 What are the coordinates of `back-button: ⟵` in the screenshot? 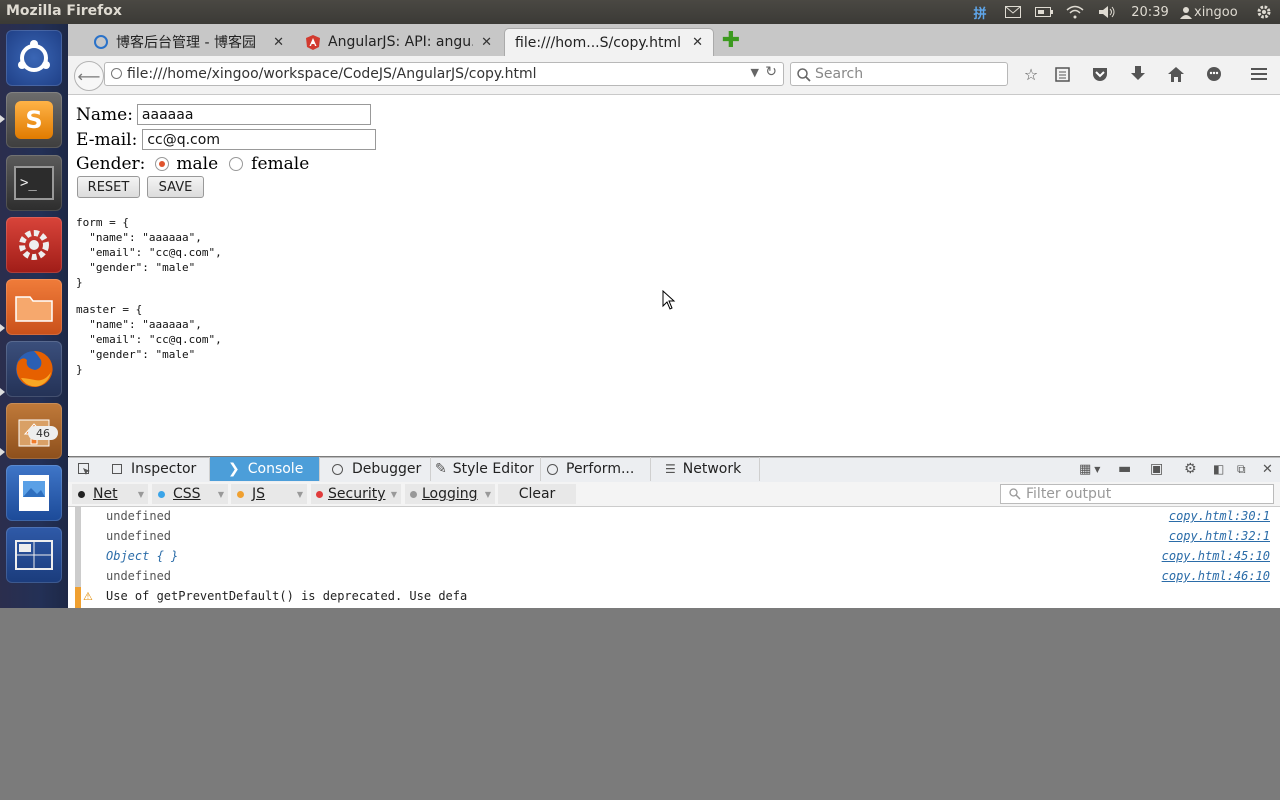 It's located at (89, 76).